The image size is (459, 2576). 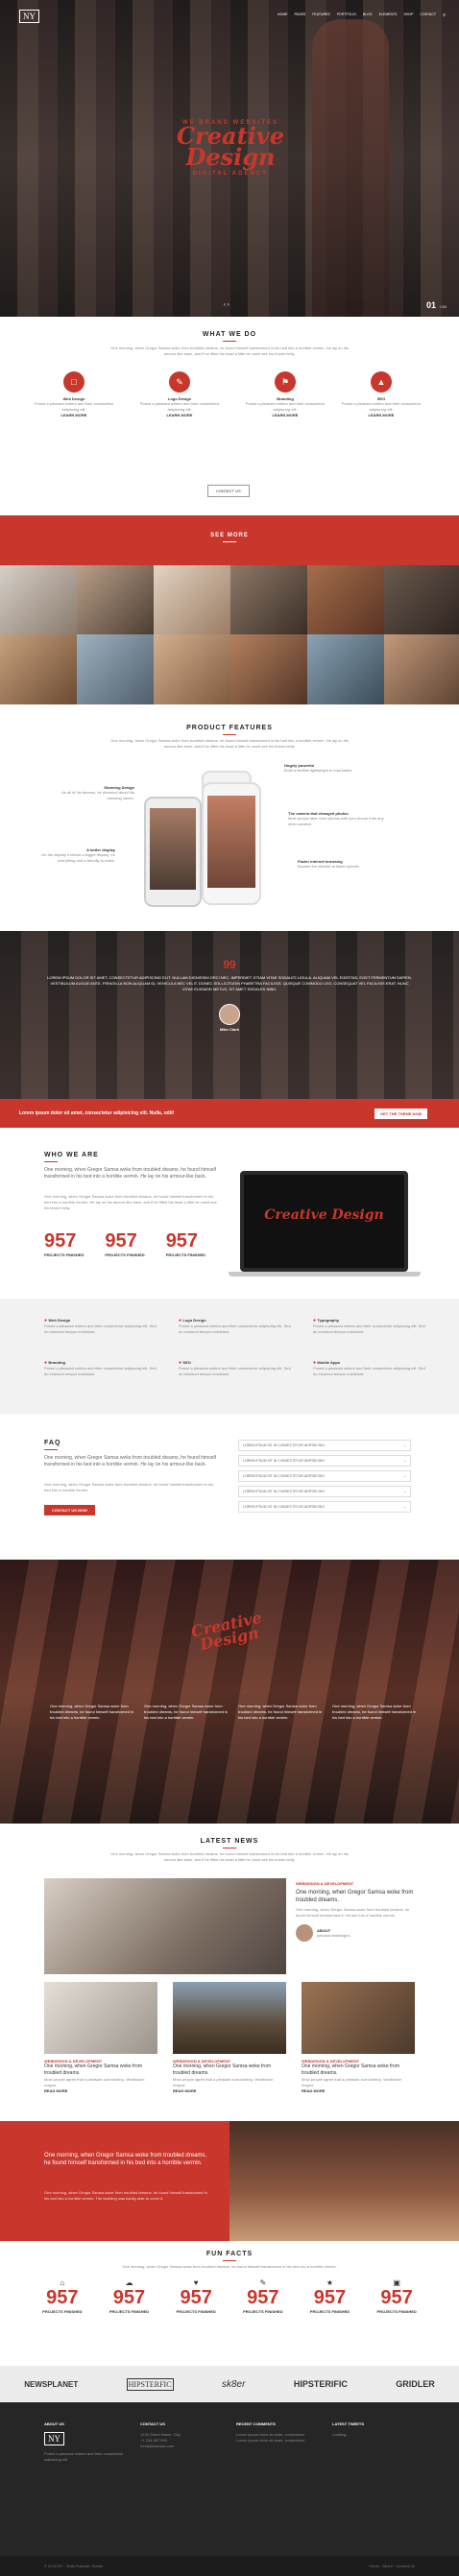 What do you see at coordinates (324, 1215) in the screenshot?
I see `laptop-screen-text: Creative Design` at bounding box center [324, 1215].